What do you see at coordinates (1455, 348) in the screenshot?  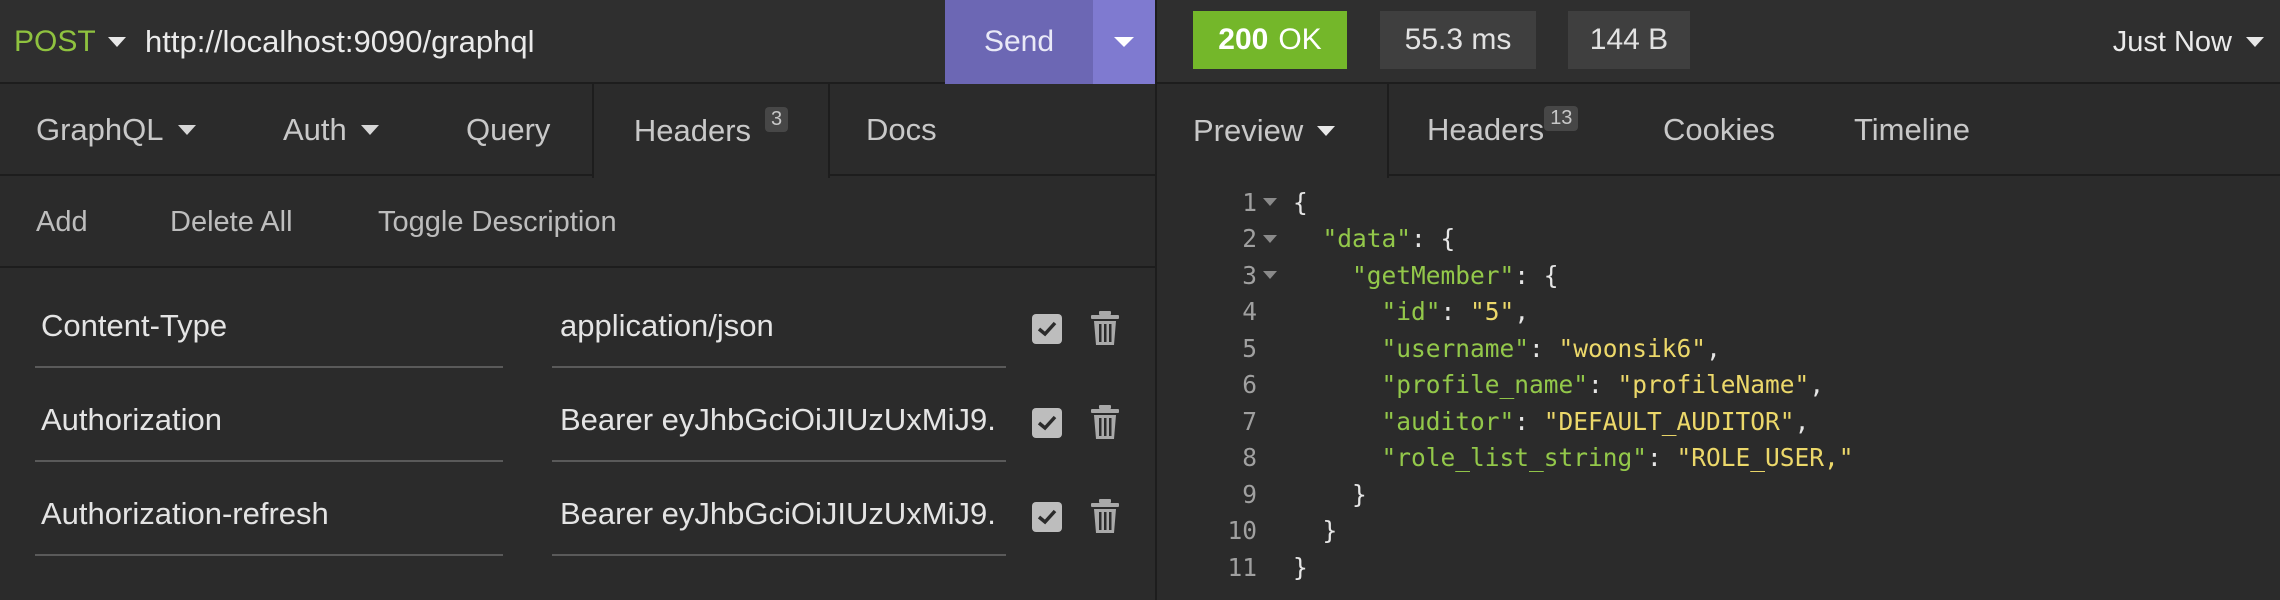 I see `json-key: "username"` at bounding box center [1455, 348].